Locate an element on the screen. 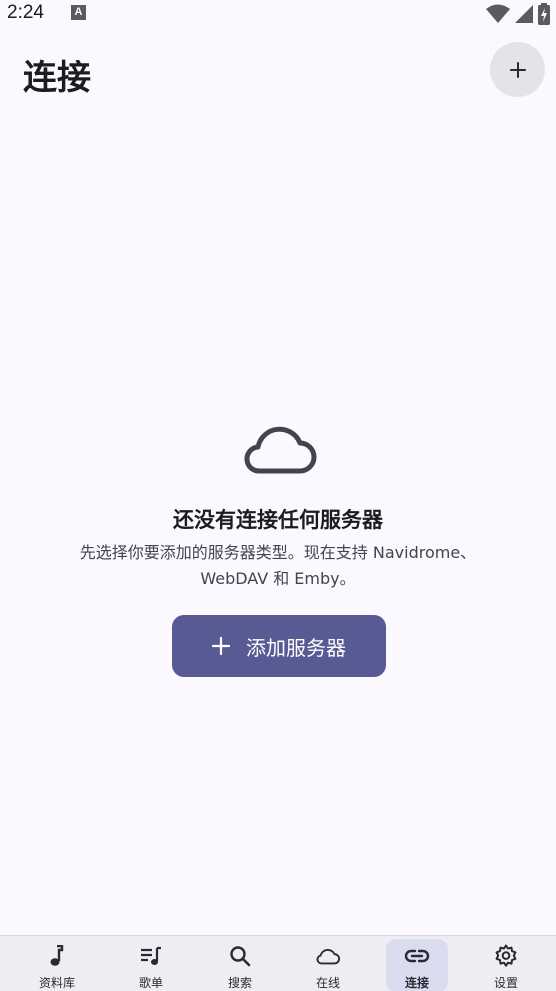 This screenshot has height=991, width=556. add-server-button: 添加服务器 is located at coordinates (279, 646).